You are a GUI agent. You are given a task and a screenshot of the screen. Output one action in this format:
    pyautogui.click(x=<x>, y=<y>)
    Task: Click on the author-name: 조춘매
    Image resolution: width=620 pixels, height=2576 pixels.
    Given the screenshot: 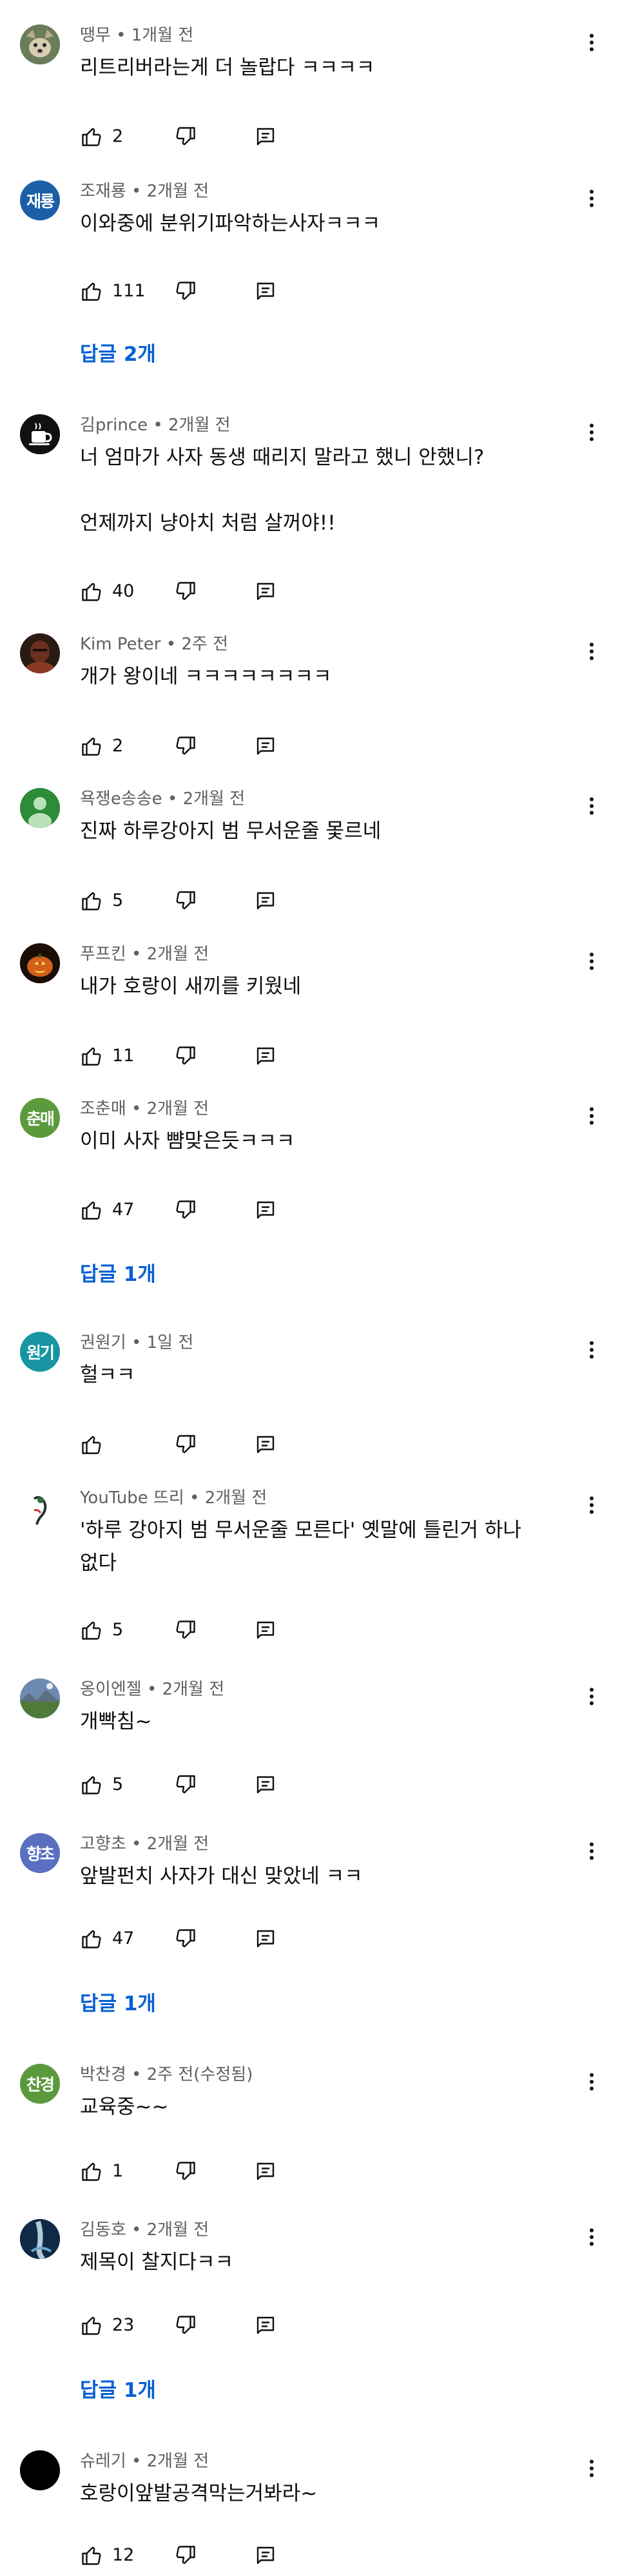 What is the action you would take?
    pyautogui.click(x=103, y=1109)
    